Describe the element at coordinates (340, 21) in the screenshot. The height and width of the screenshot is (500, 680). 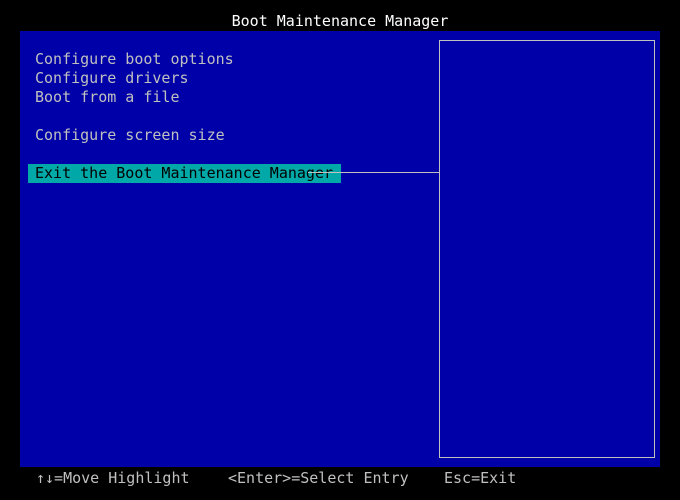
I see `page-title: Boot Maintenance Manager` at that location.